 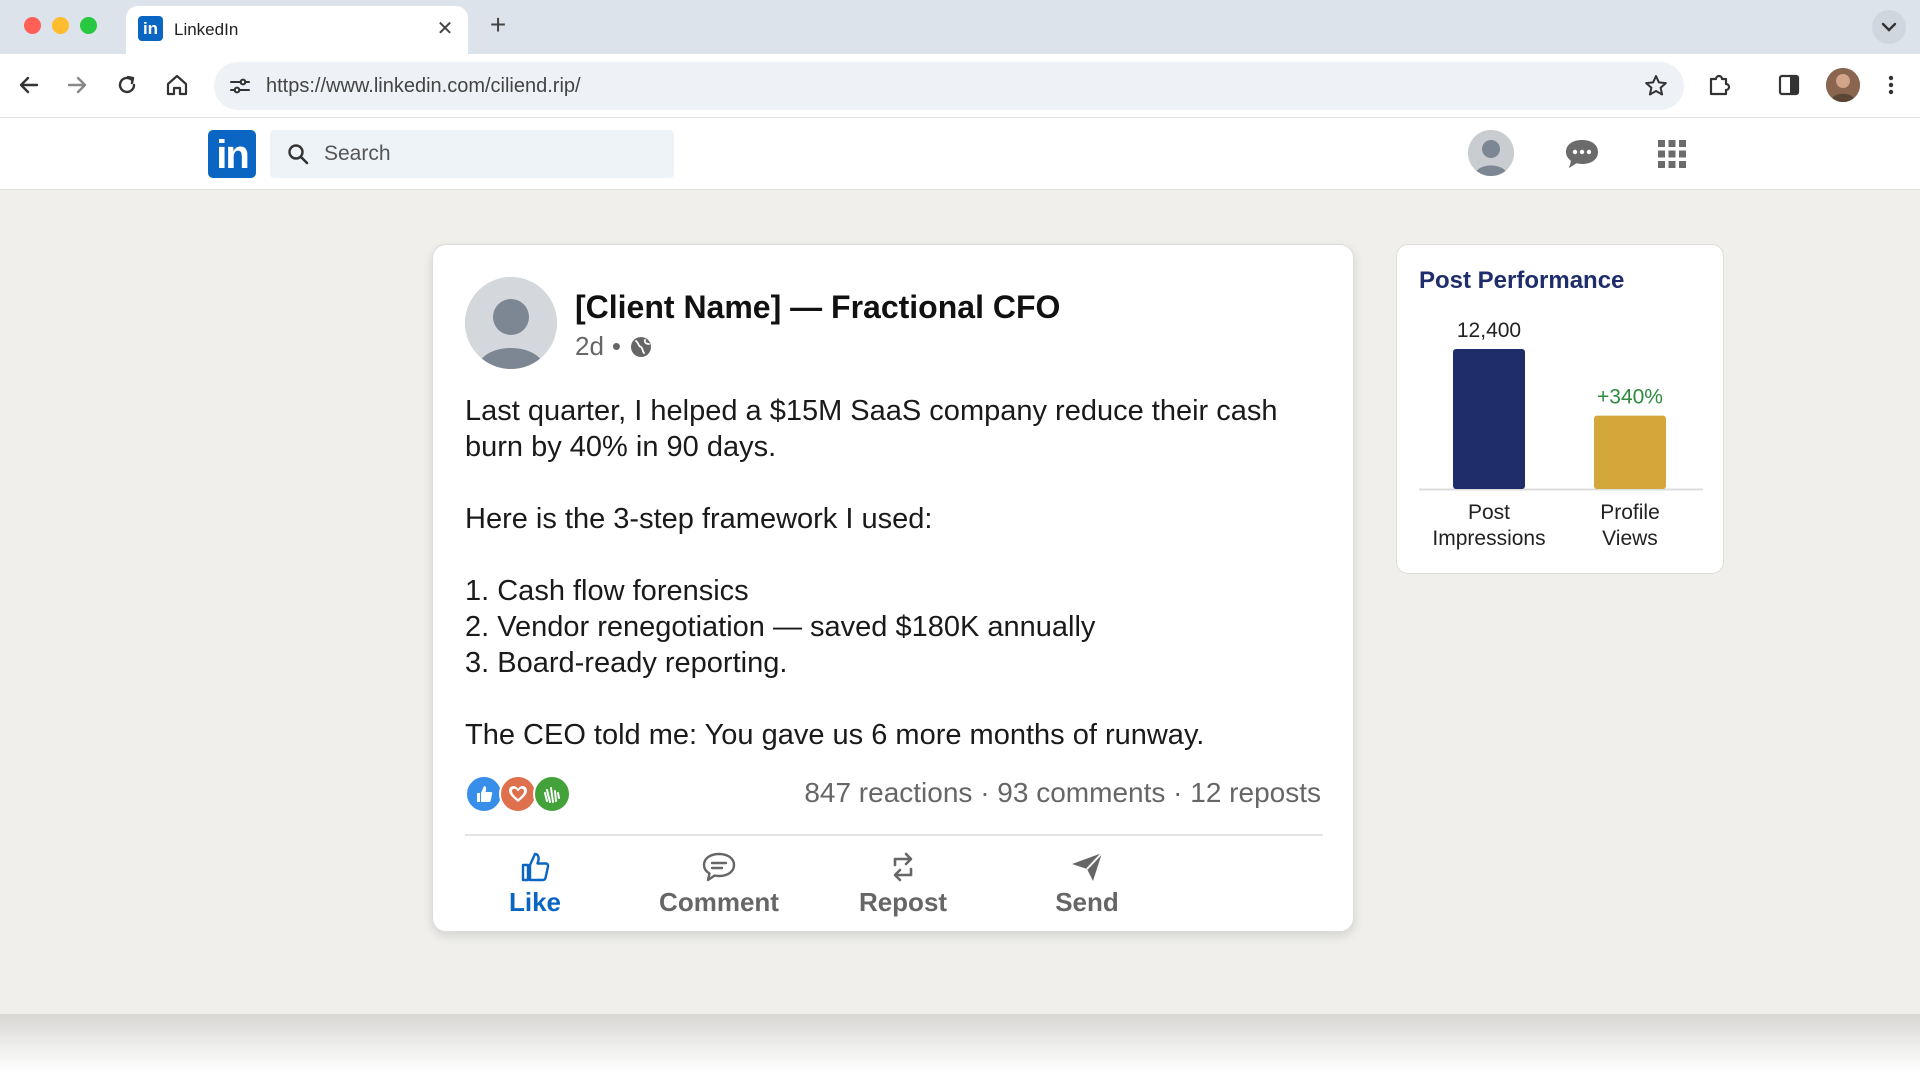 What do you see at coordinates (1087, 902) in the screenshot?
I see `send-label: Send` at bounding box center [1087, 902].